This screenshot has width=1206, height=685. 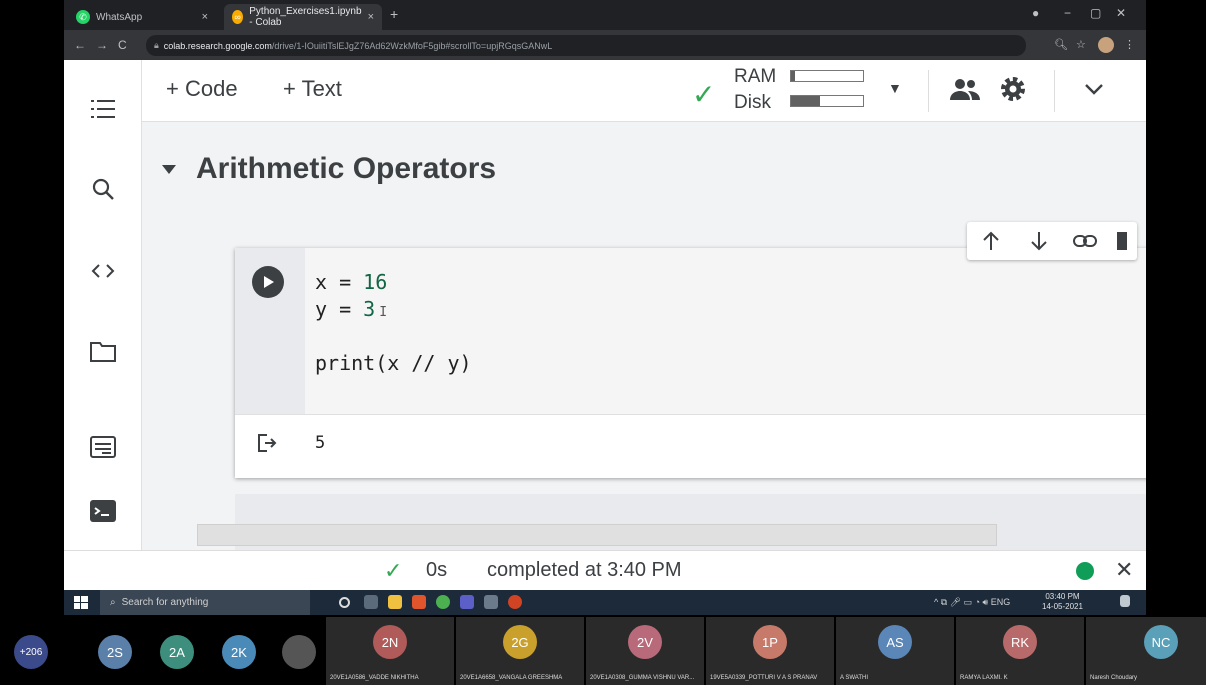 What do you see at coordinates (1061, 44) in the screenshot?
I see `zoom-icon: 🔍︎` at bounding box center [1061, 44].